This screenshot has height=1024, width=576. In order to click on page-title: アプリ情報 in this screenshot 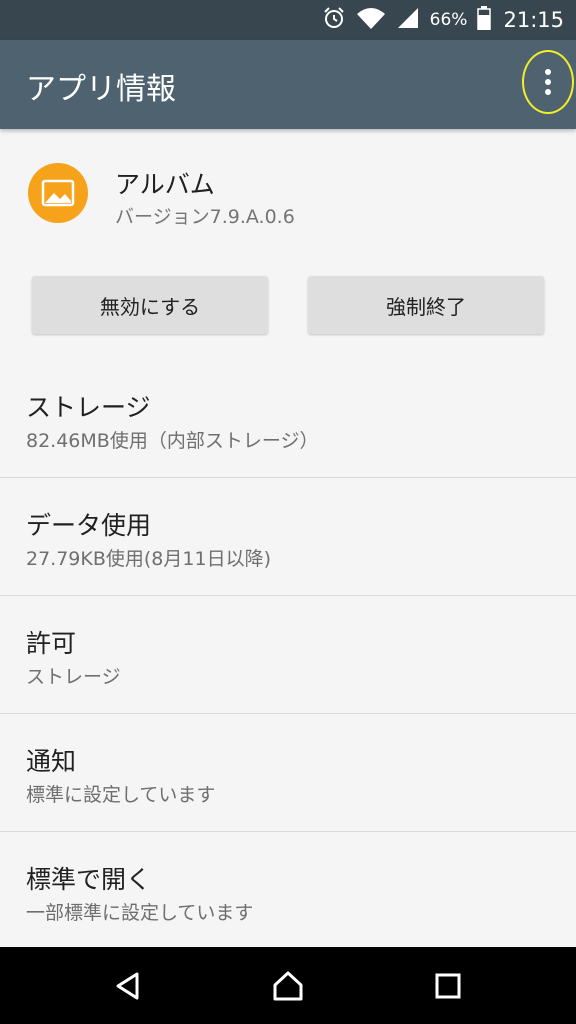, I will do `click(101, 89)`.